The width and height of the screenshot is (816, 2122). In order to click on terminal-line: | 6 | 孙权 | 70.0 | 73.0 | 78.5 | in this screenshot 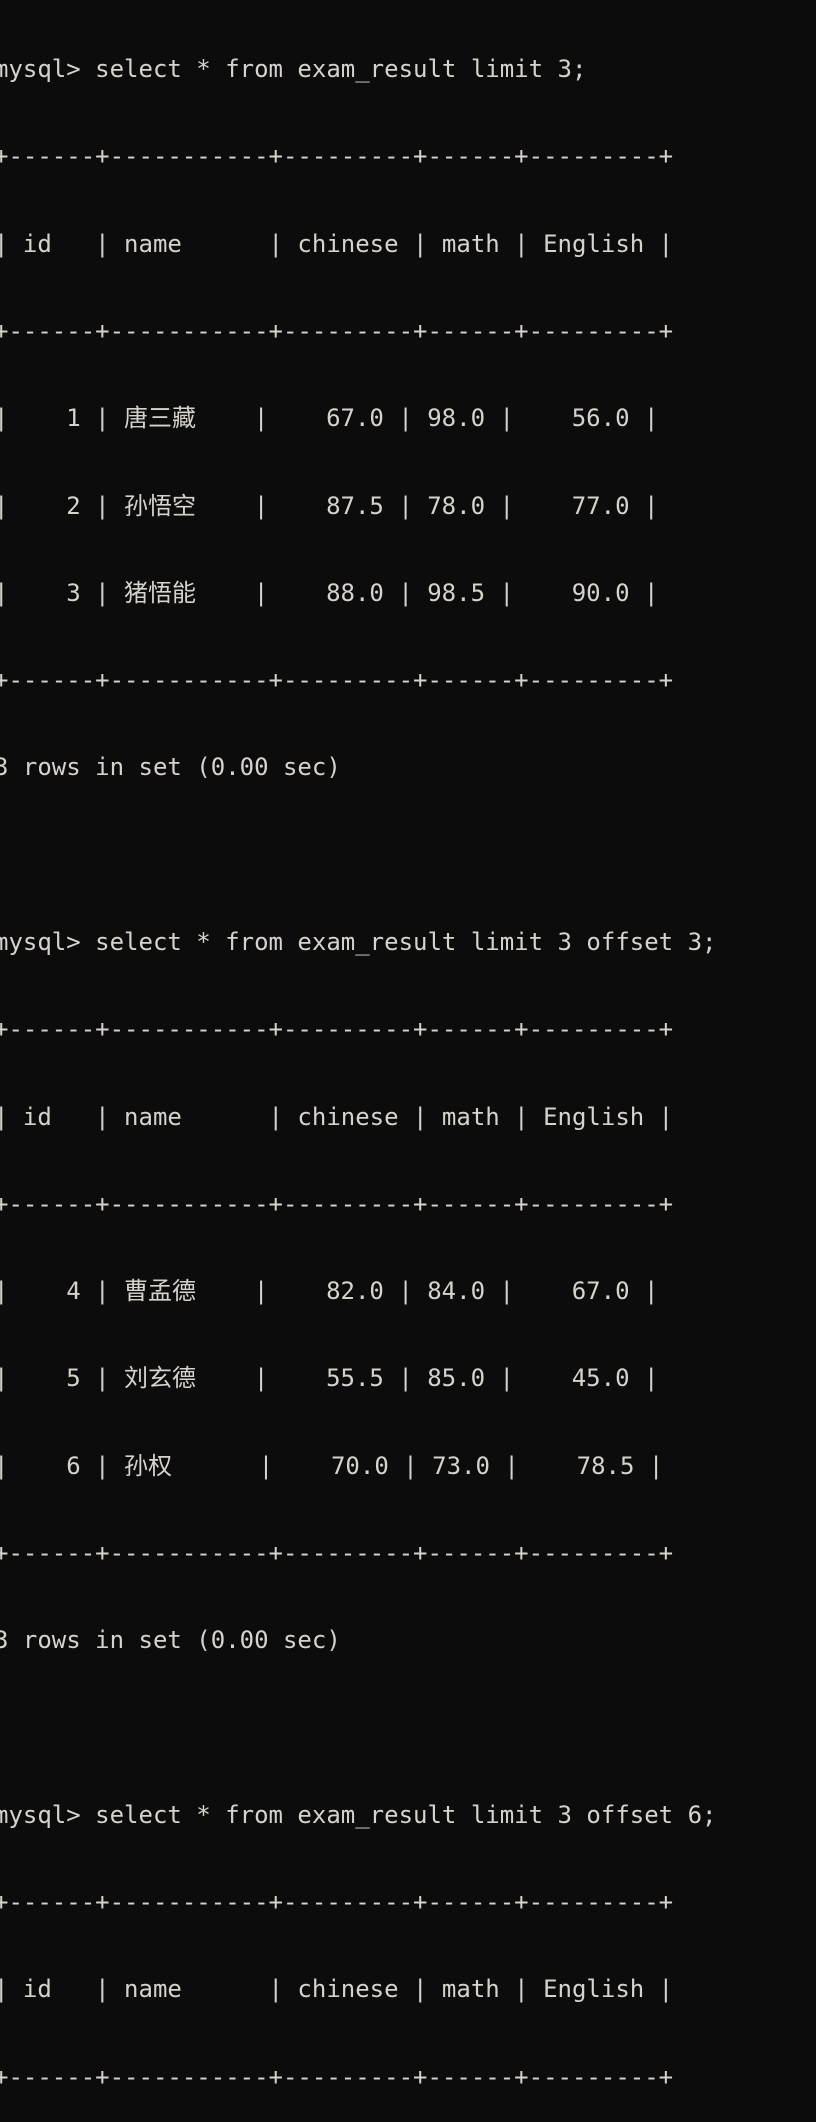, I will do `click(332, 1465)`.